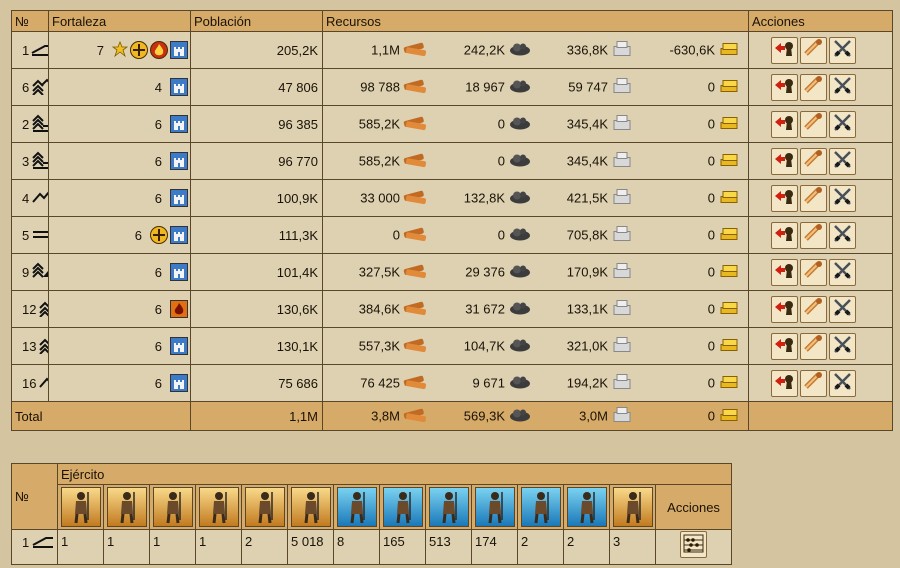  I want to click on settlement-number: 3, so click(25, 161).